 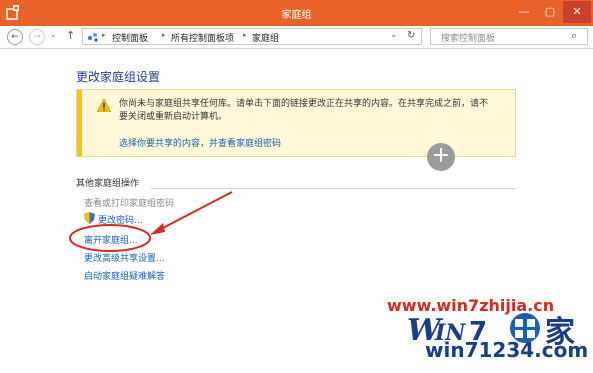 What do you see at coordinates (92, 37) in the screenshot?
I see `control-panel-icon` at bounding box center [92, 37].